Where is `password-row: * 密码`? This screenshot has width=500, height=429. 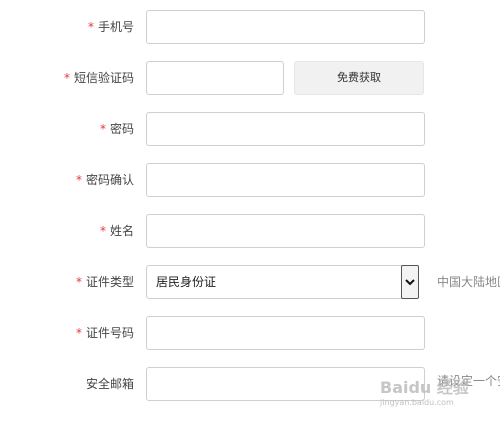
password-row: * 密码 is located at coordinates (250, 129).